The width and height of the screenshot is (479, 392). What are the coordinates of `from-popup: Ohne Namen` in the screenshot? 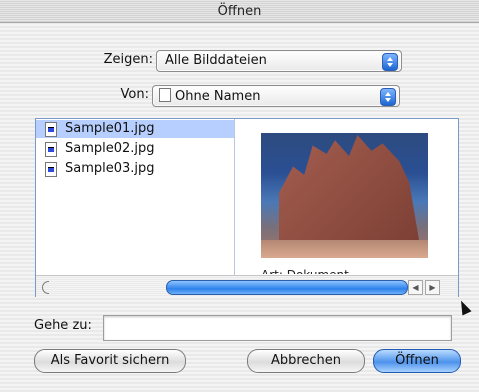 It's located at (276, 96).